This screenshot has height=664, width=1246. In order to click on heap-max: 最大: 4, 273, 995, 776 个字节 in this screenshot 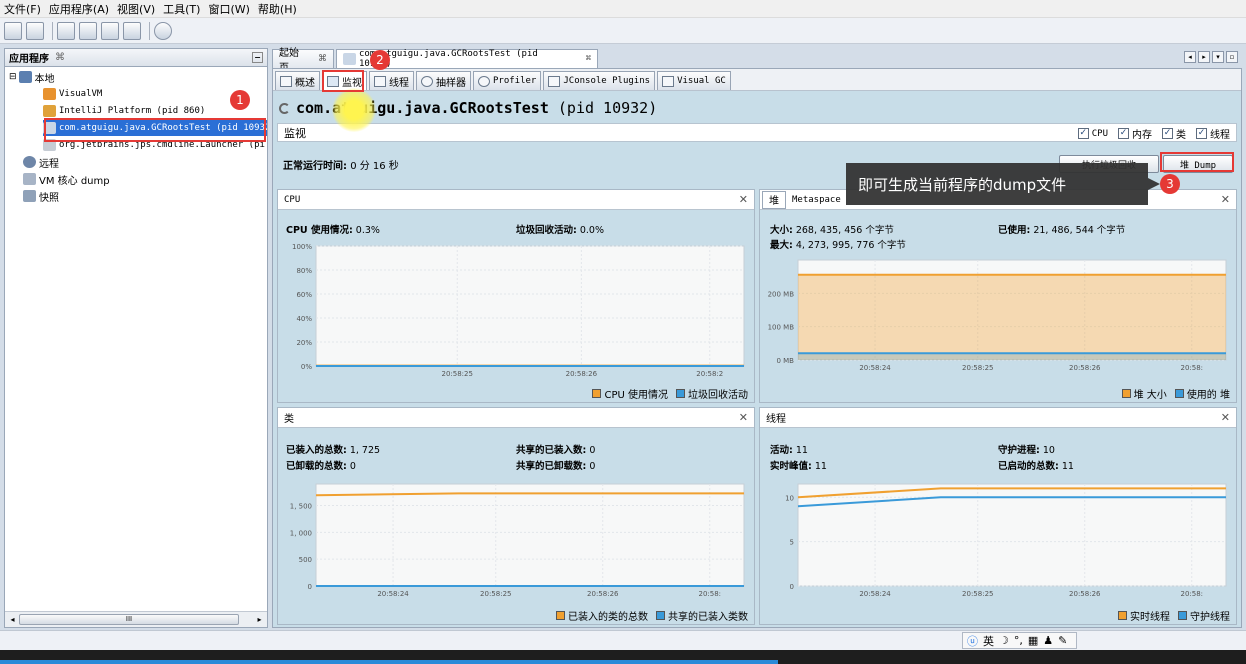, I will do `click(838, 244)`.